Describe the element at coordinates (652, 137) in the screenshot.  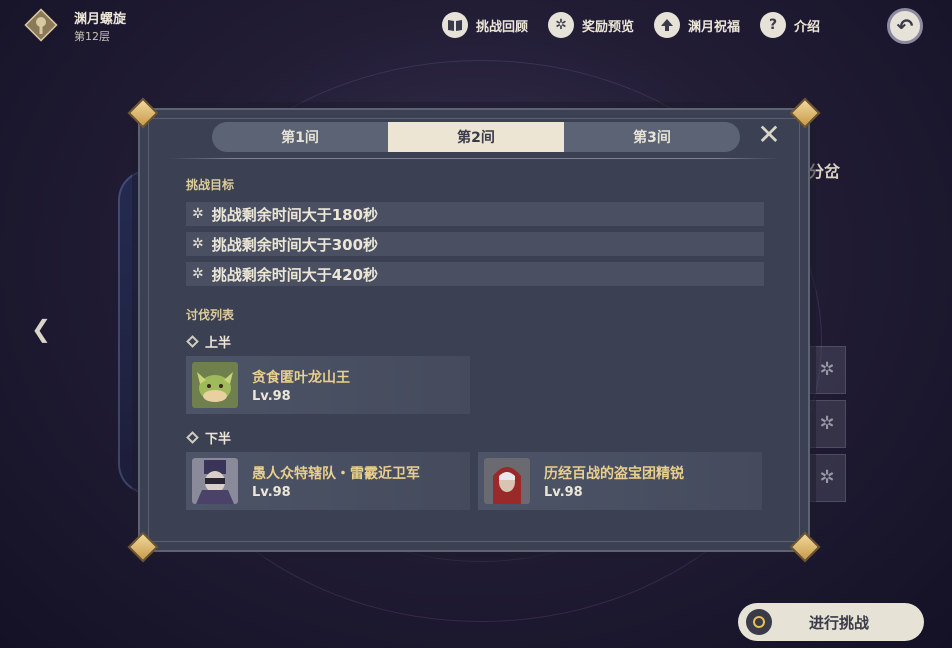
I see `tab-chamber-3: 第3间` at that location.